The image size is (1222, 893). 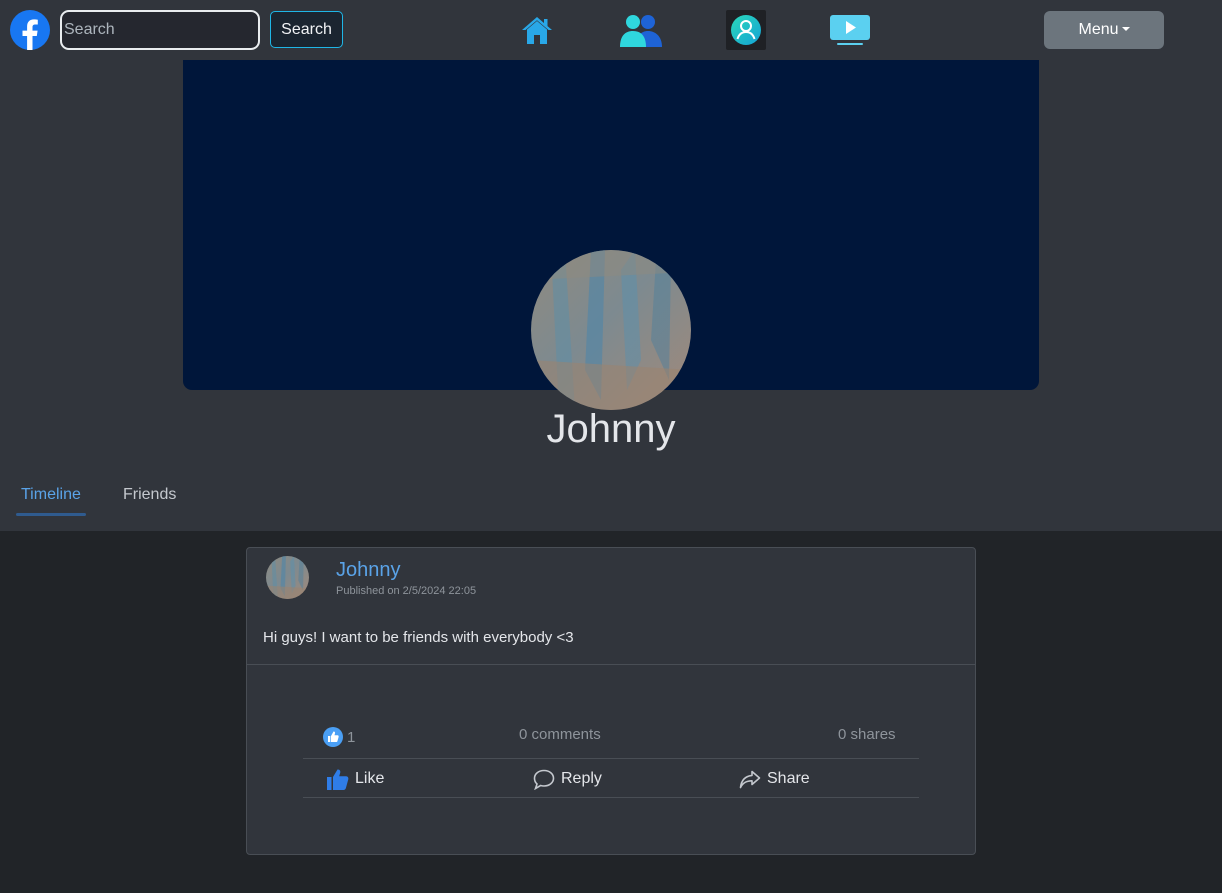 I want to click on actions-top-divider, so click(x=611, y=758).